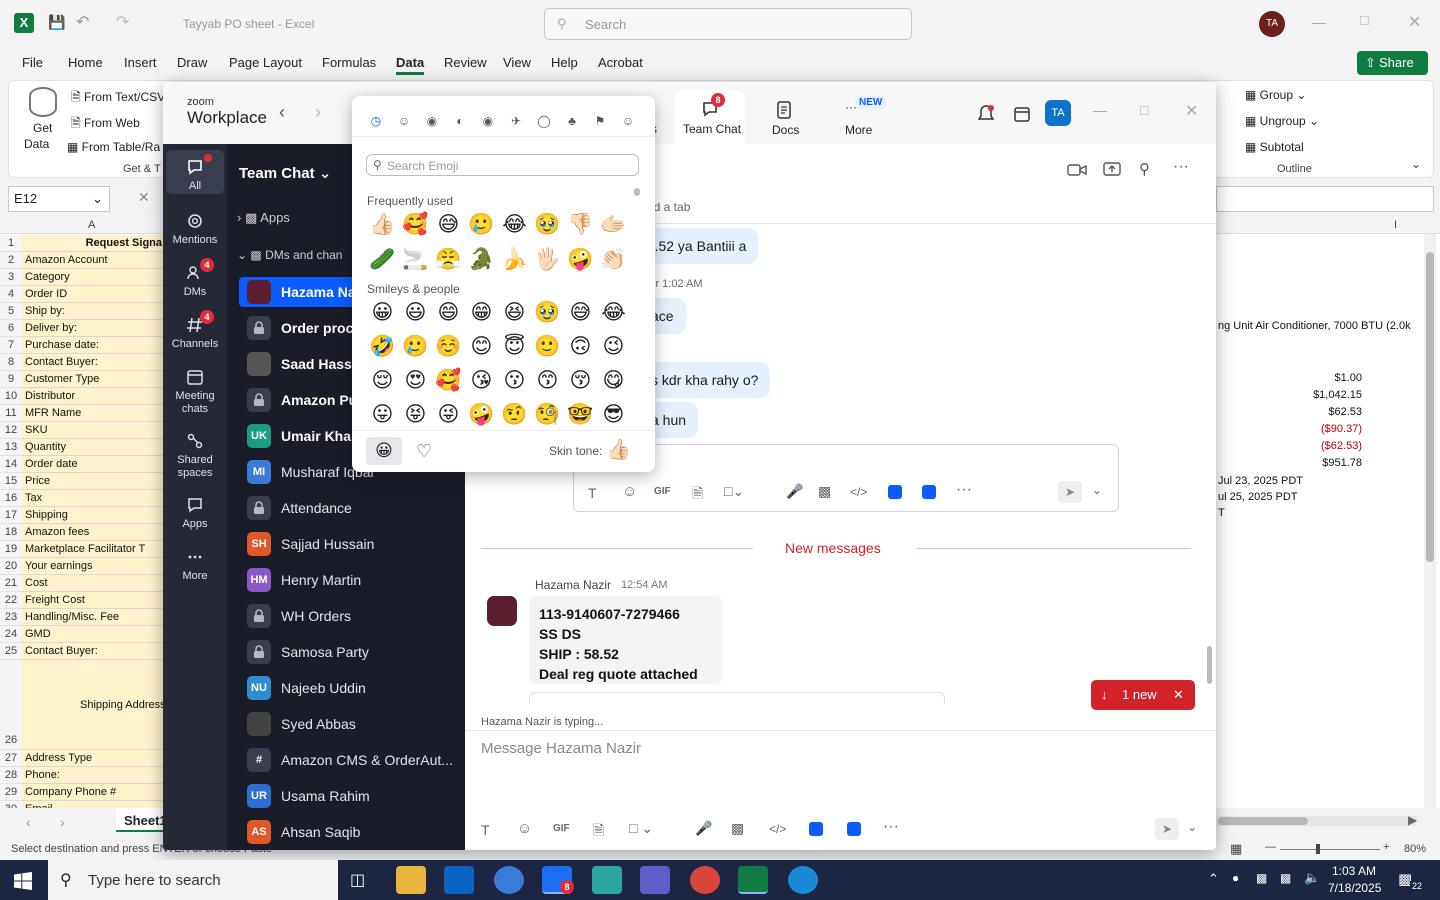 This screenshot has height=900, width=1440. What do you see at coordinates (613, 259) in the screenshot?
I see `emoji-button: 👏🏻` at bounding box center [613, 259].